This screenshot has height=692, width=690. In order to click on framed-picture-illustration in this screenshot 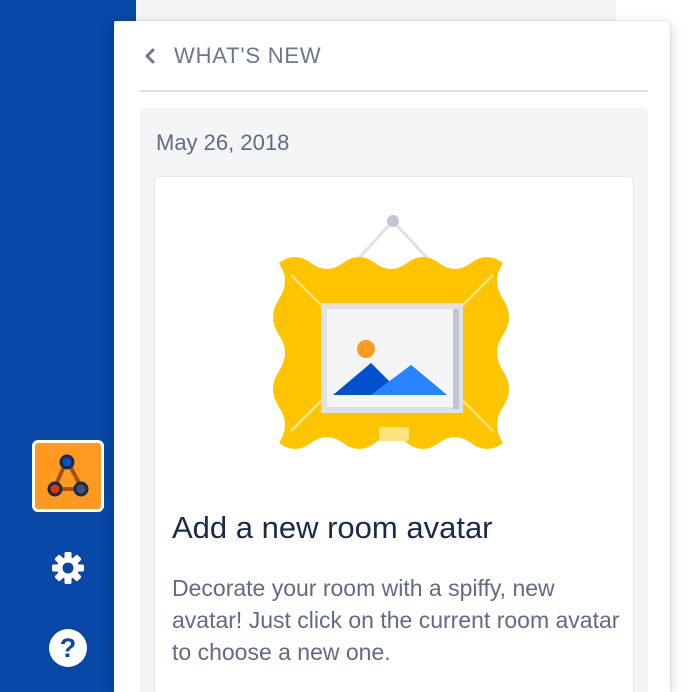, I will do `click(391, 332)`.